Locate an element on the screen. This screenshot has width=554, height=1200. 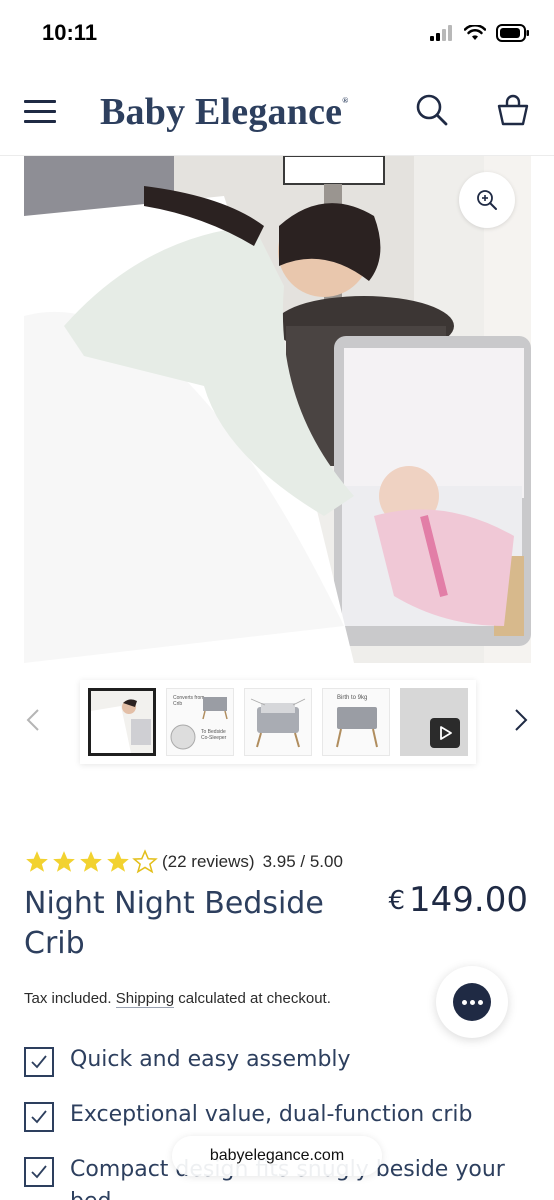
search-icon is located at coordinates (432, 110).